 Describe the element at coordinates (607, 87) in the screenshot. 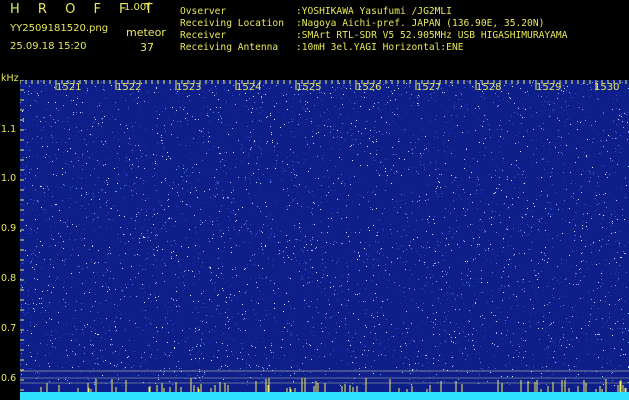

I see `x-tick-label: 1530` at that location.